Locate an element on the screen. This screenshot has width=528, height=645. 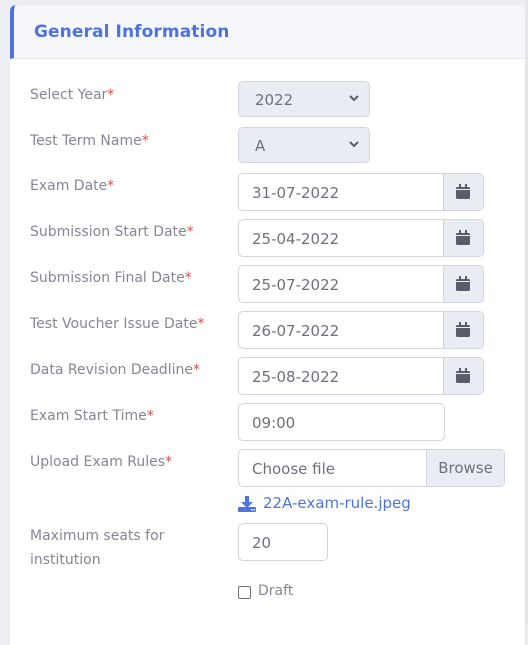
max-seats-value: 20 is located at coordinates (262, 543).